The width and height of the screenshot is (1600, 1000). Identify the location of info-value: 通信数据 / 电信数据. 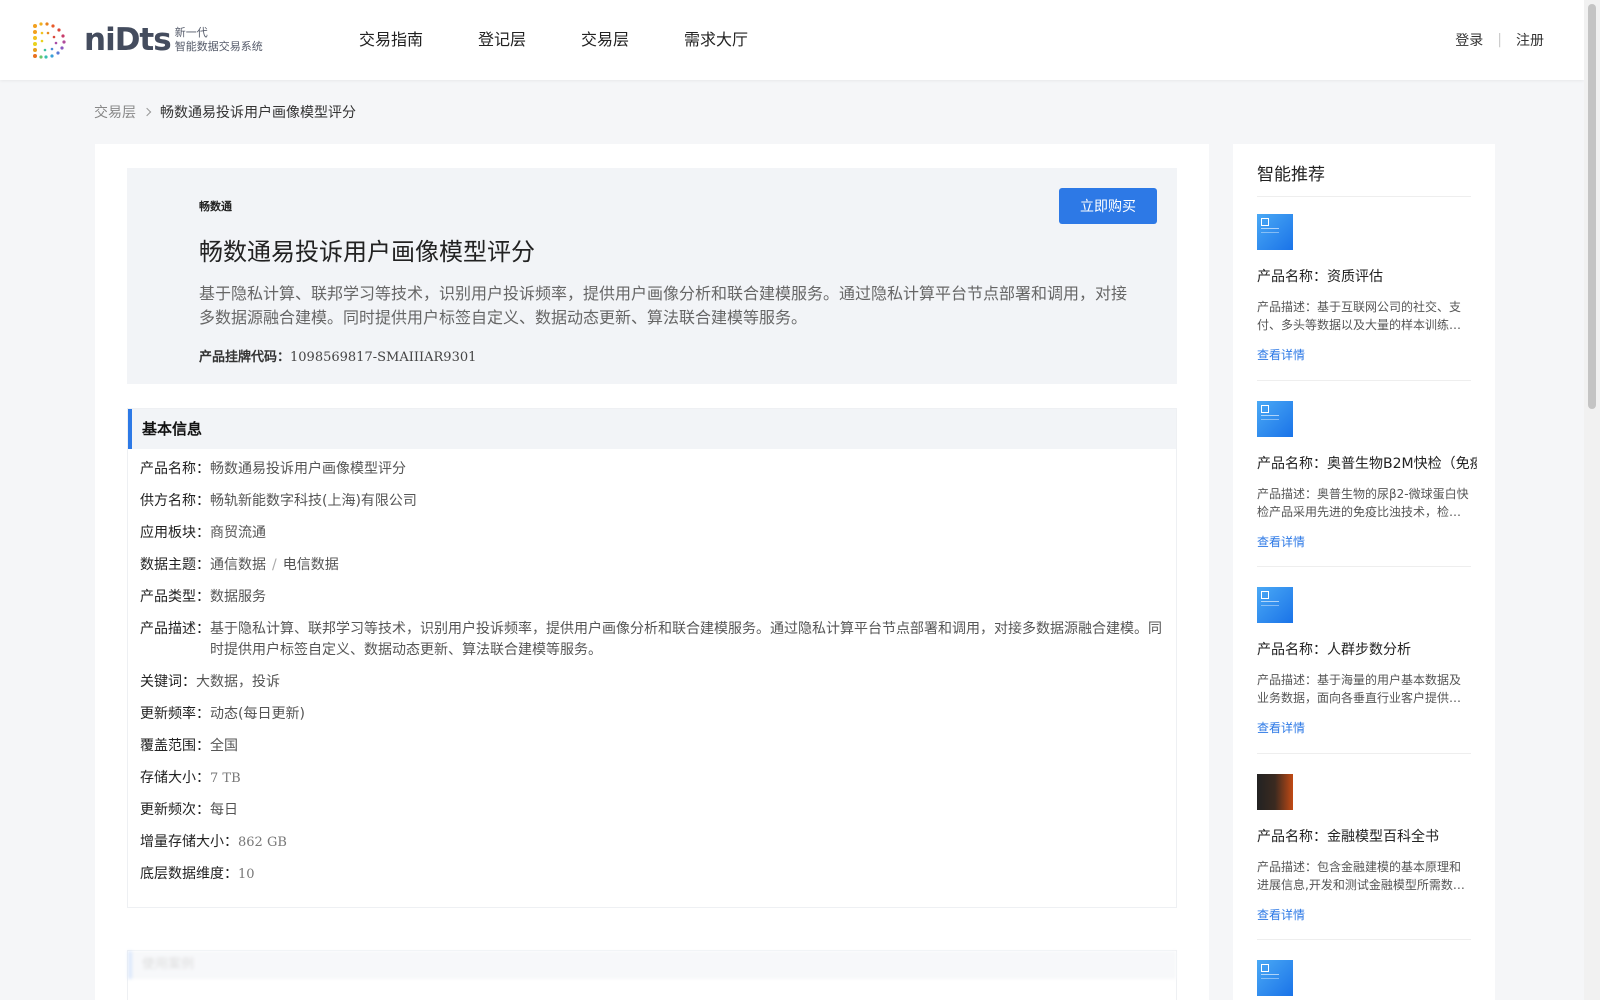
(274, 565).